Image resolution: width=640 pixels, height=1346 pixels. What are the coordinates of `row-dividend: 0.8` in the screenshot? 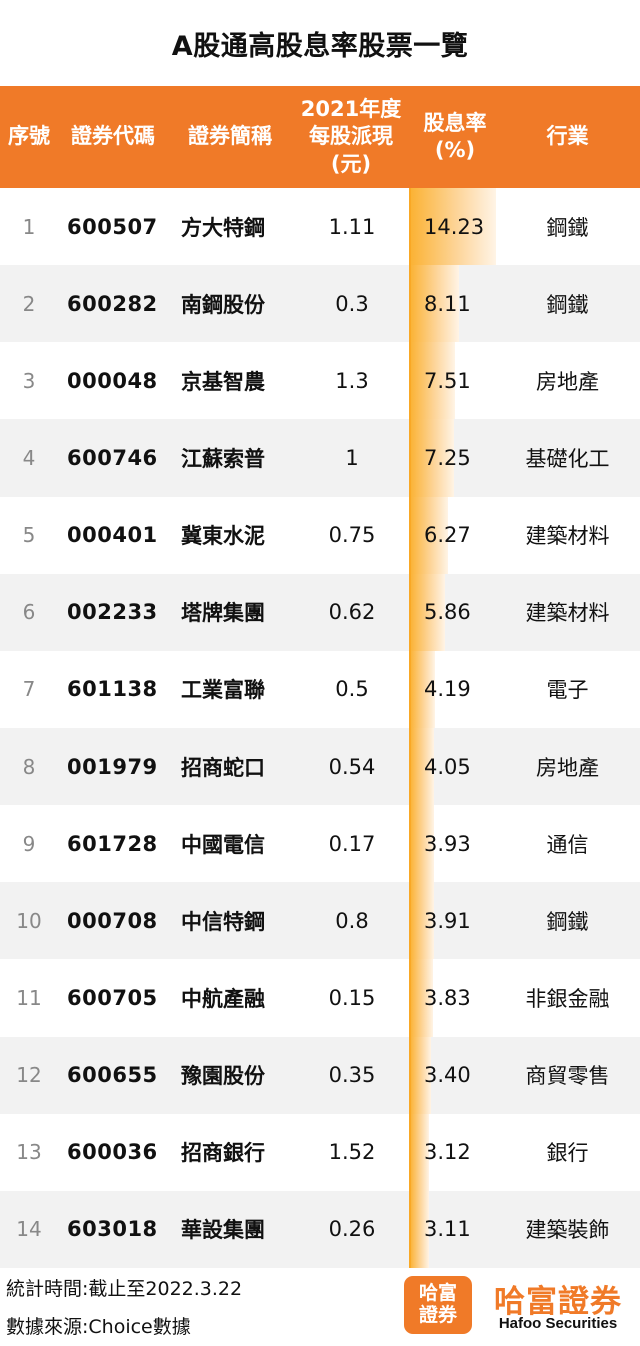 It's located at (352, 920).